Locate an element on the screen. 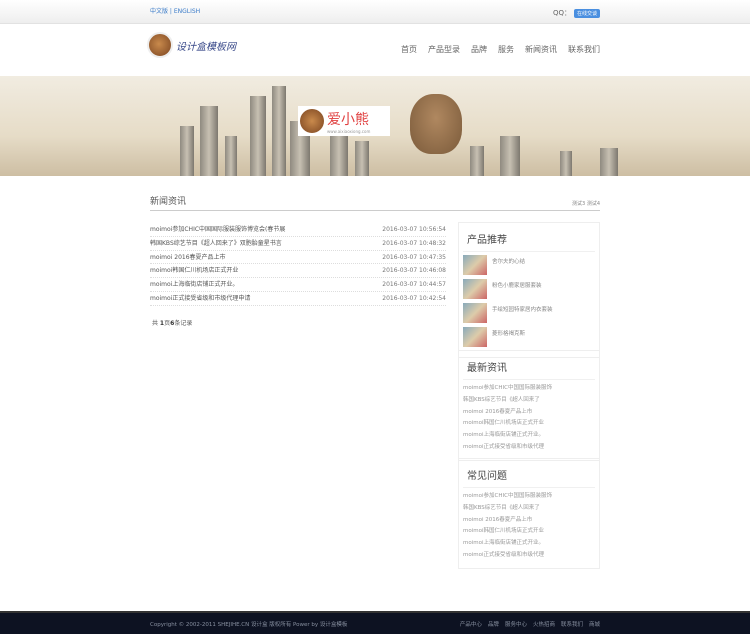  qq-contact: QQ： 在线交谈 is located at coordinates (576, 13).